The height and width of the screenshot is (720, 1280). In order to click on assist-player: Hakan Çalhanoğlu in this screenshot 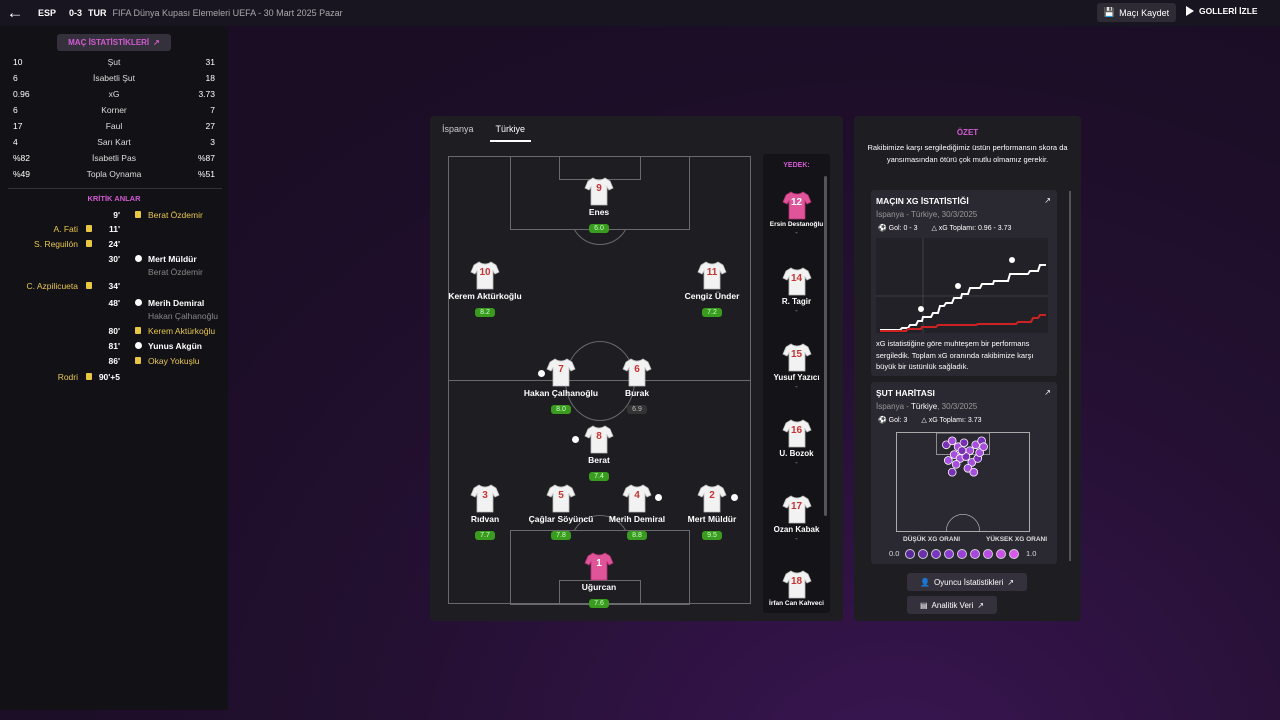, I will do `click(183, 316)`.